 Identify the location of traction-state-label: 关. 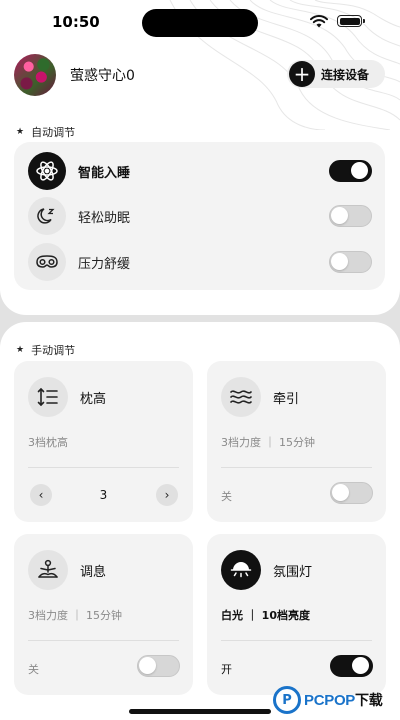
(226, 496).